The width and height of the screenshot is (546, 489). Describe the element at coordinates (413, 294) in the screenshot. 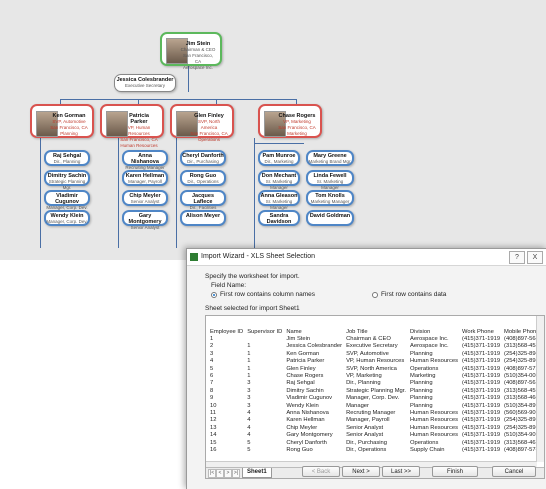

I see `first-row-data-label: First row contains data` at that location.